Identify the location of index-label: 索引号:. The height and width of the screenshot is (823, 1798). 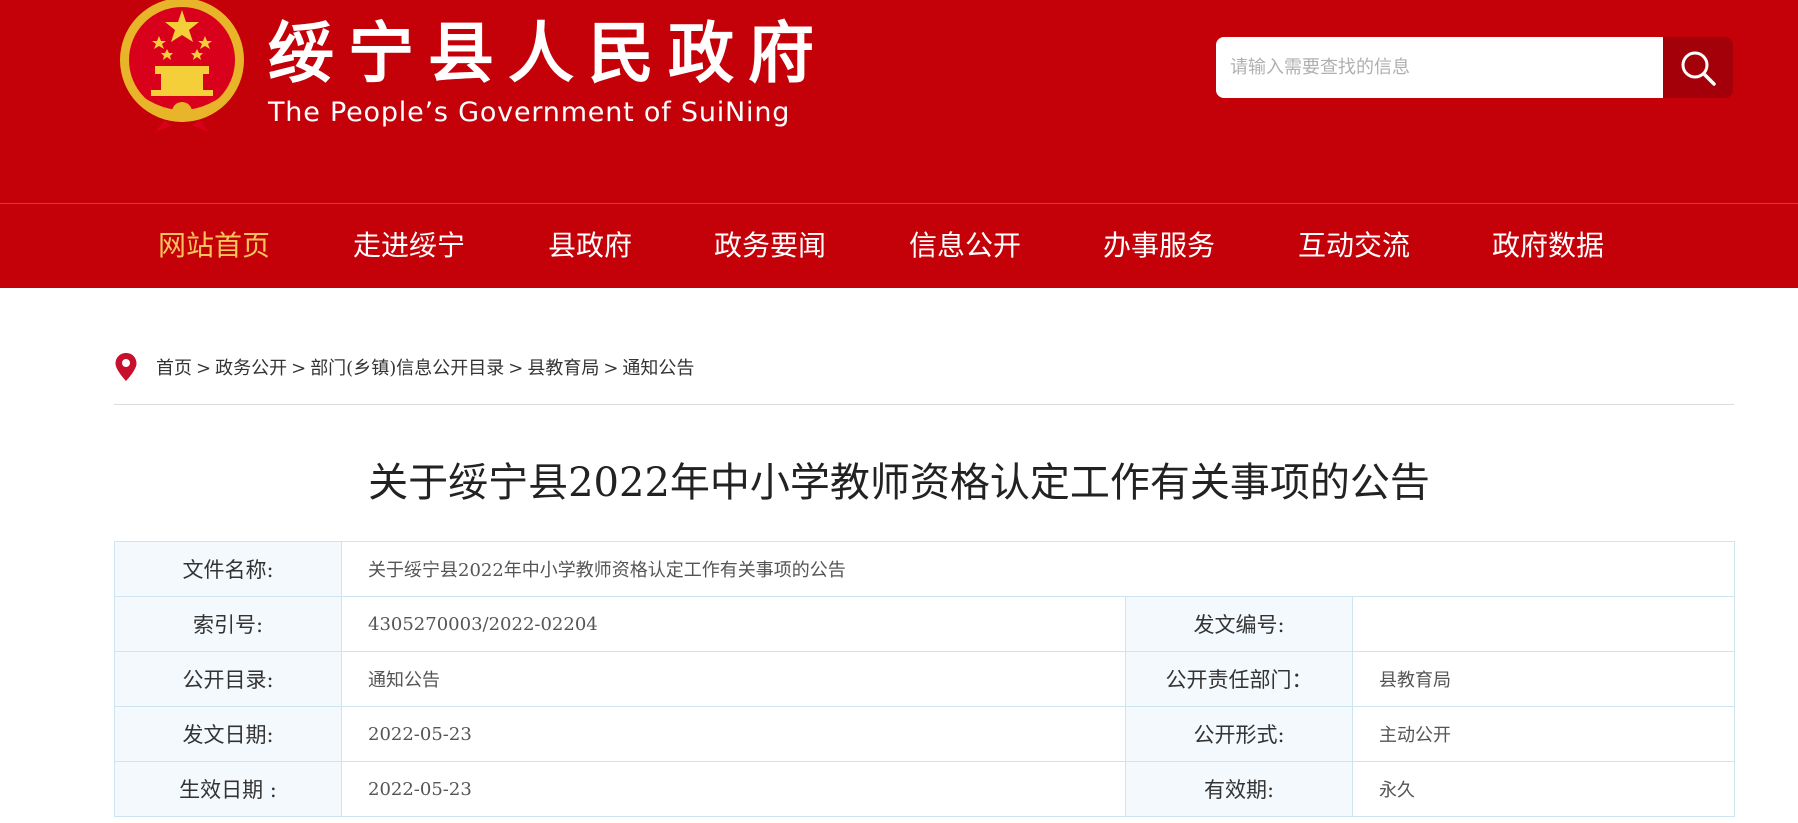
(228, 624).